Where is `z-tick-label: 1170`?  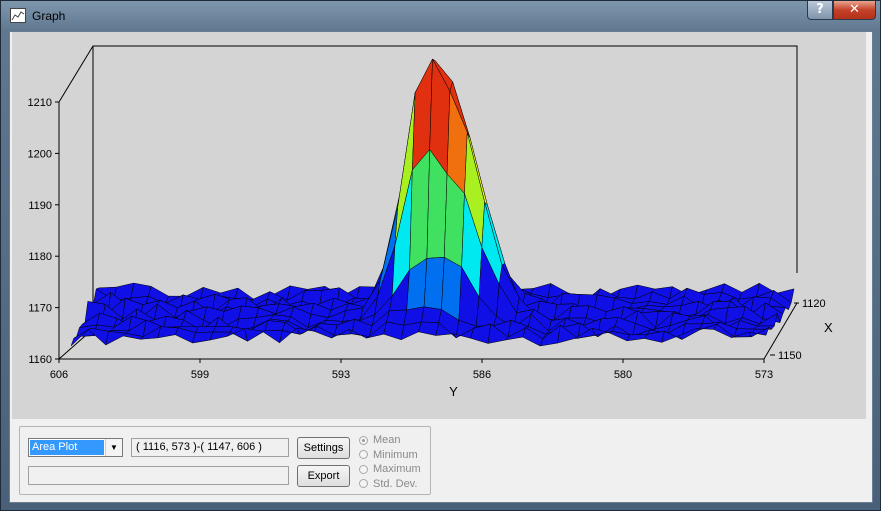 z-tick-label: 1170 is located at coordinates (40, 309).